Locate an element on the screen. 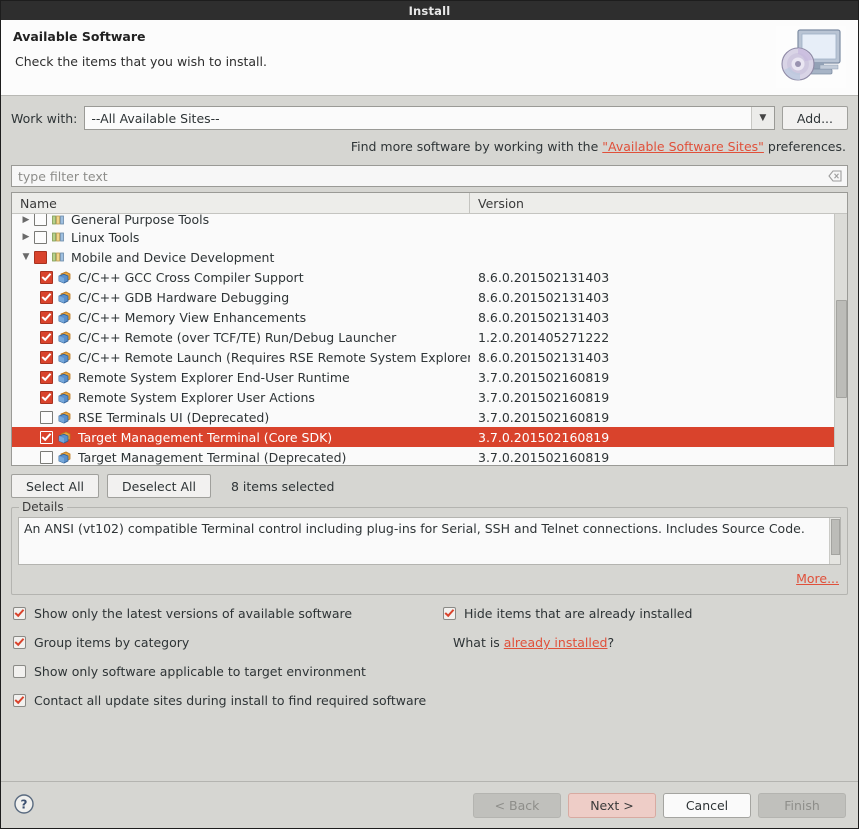 This screenshot has width=859, height=829. tree-row-name-cell: C/C++ GDB Hardware Debugging is located at coordinates (241, 297).